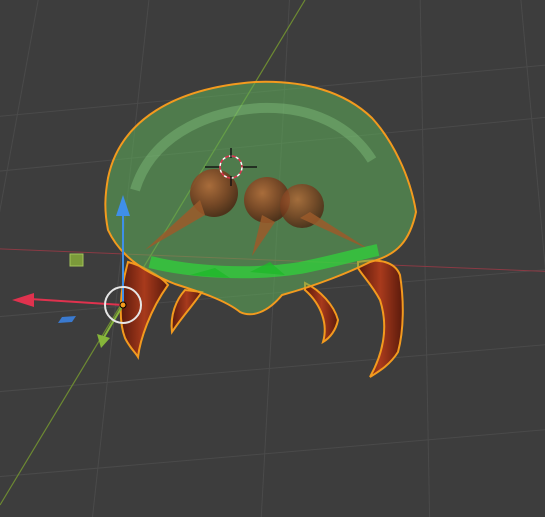  What do you see at coordinates (76, 302) in the screenshot?
I see `gizmo-x-axis` at bounding box center [76, 302].